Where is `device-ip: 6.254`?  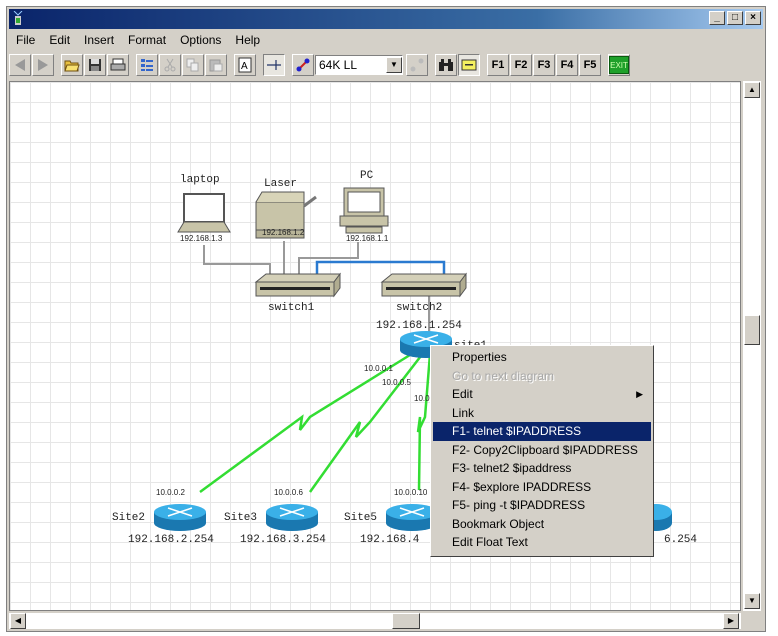
device-ip: 6.254 is located at coordinates (681, 540).